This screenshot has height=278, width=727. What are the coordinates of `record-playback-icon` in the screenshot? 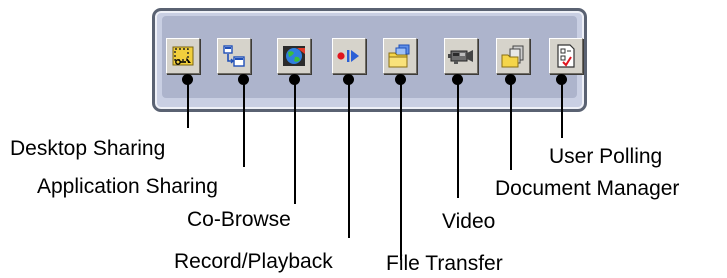 It's located at (348, 56).